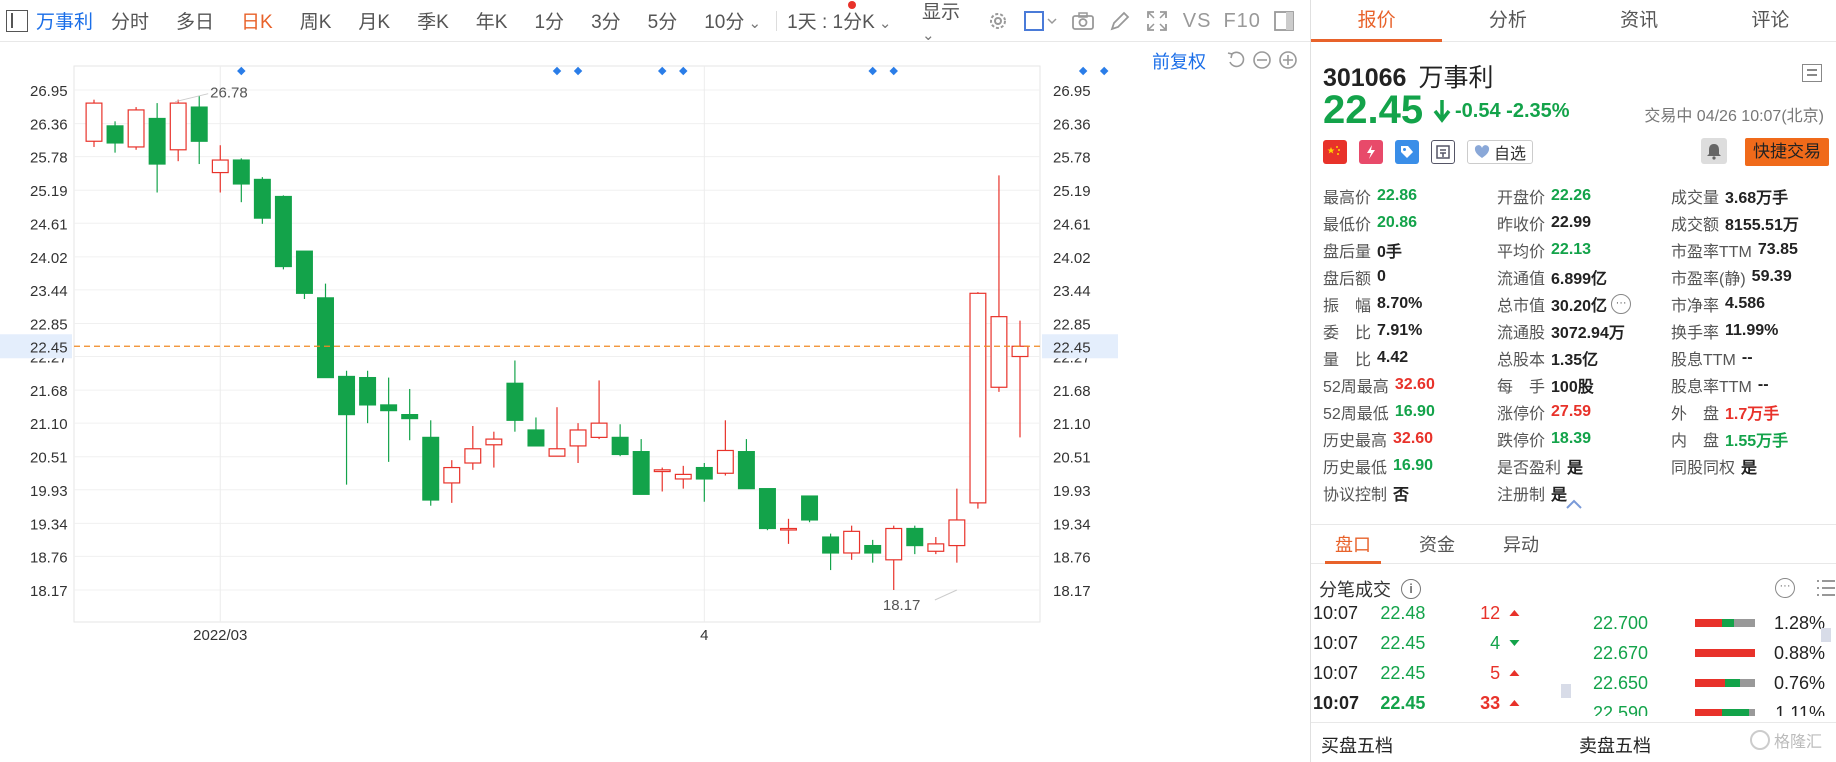  I want to click on more-options-icon: ···, so click(1785, 588).